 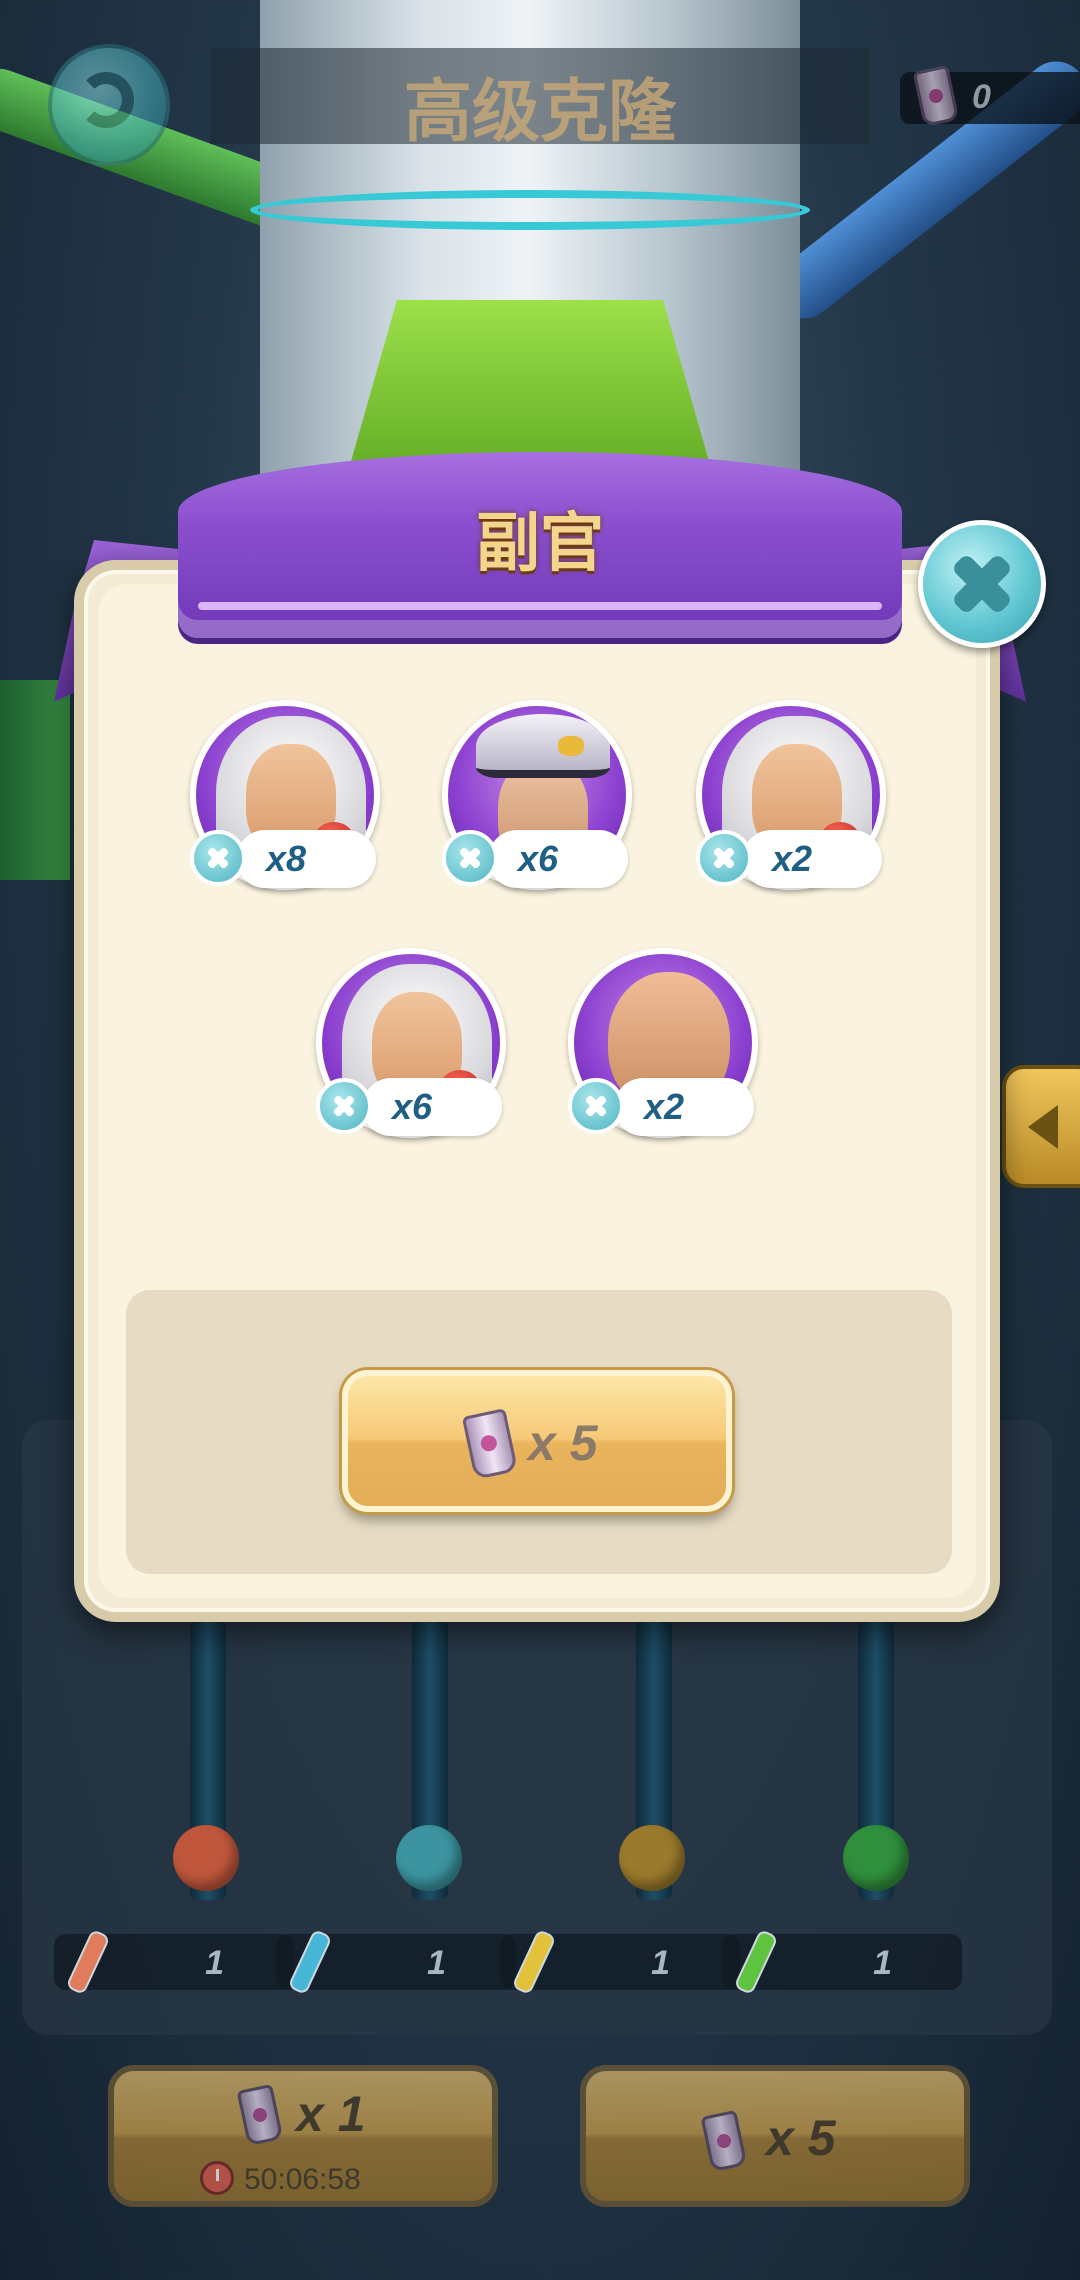 I want to click on side-arrow-button, so click(x=1041, y=1126).